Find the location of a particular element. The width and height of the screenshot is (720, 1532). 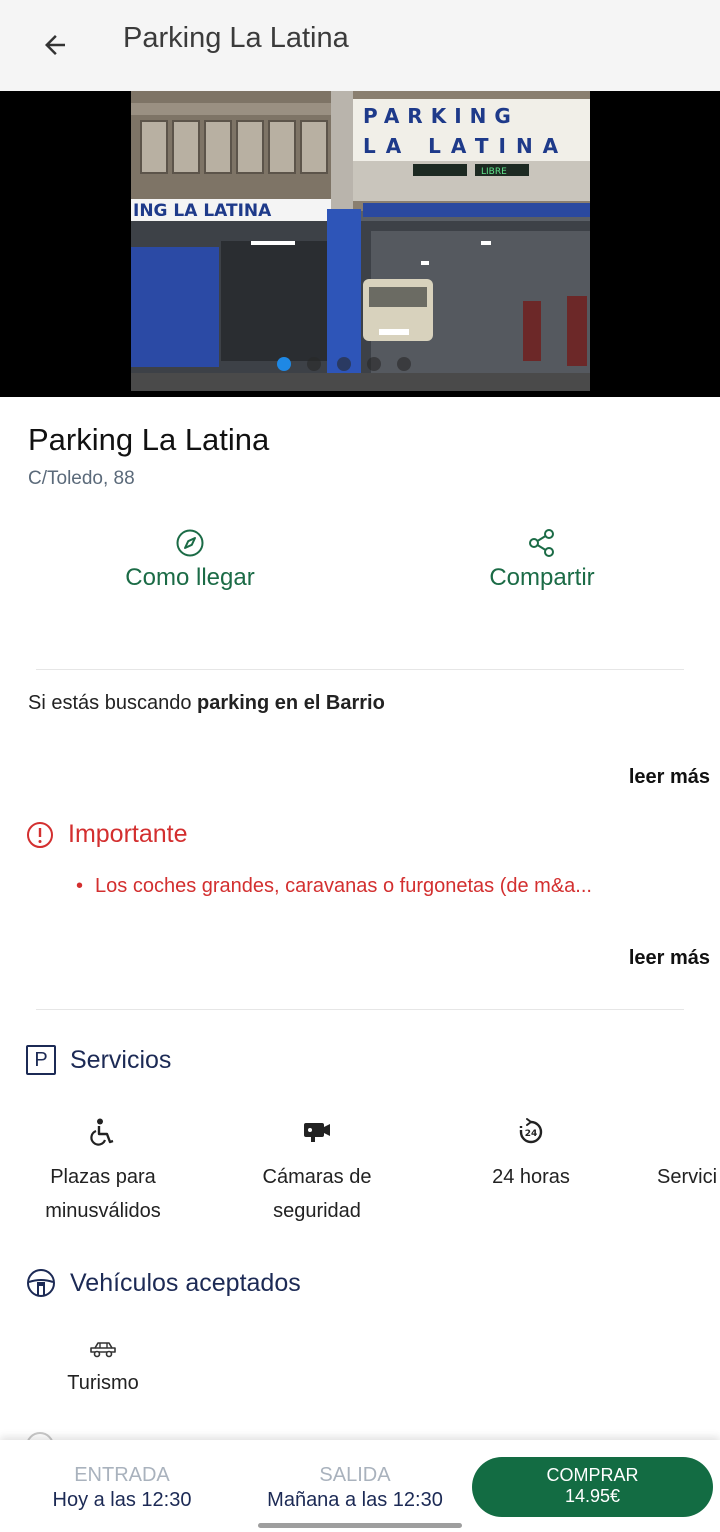

svg-text: 24 is located at coordinates (531, 1134).